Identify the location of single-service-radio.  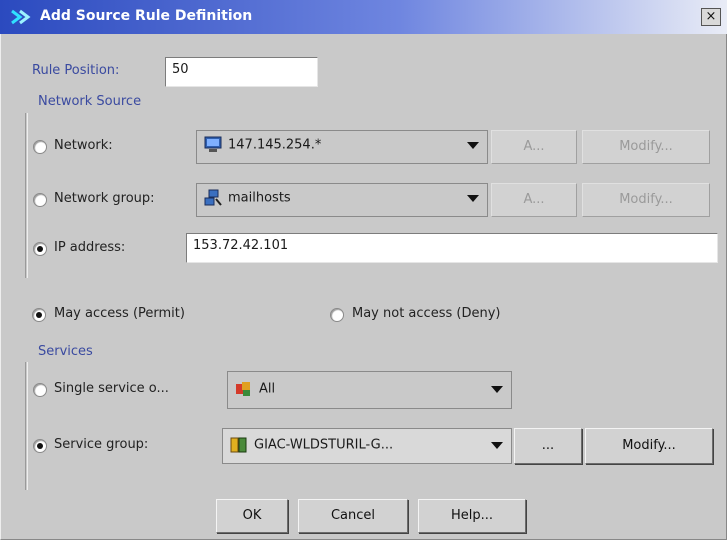
(40, 390).